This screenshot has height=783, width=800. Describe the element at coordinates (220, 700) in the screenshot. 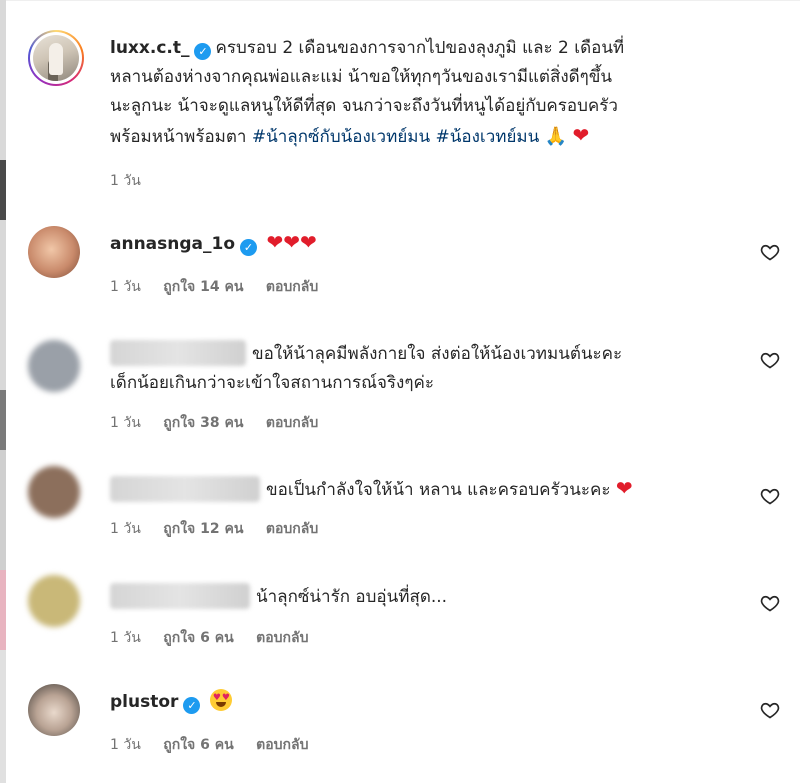

I see `heart-eyes-emoji-icon: ♥ ♥` at that location.